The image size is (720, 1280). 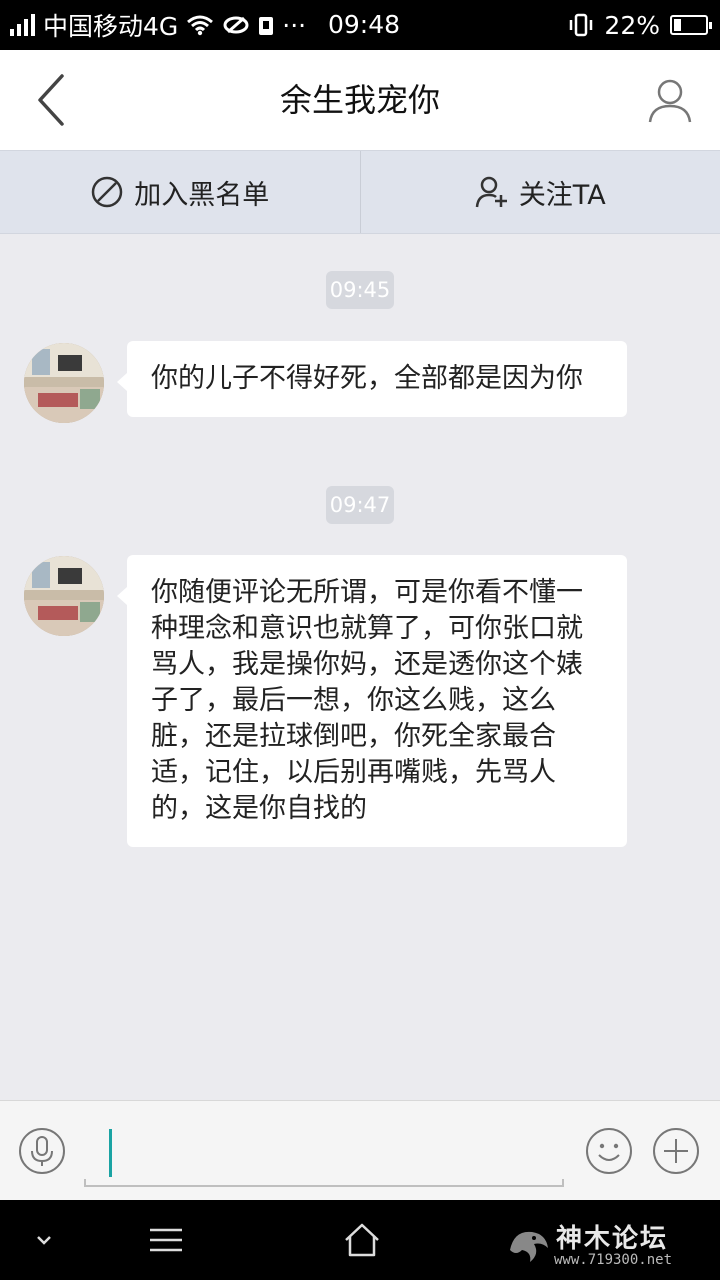 What do you see at coordinates (44, 1240) in the screenshot?
I see `chevron-down-icon` at bounding box center [44, 1240].